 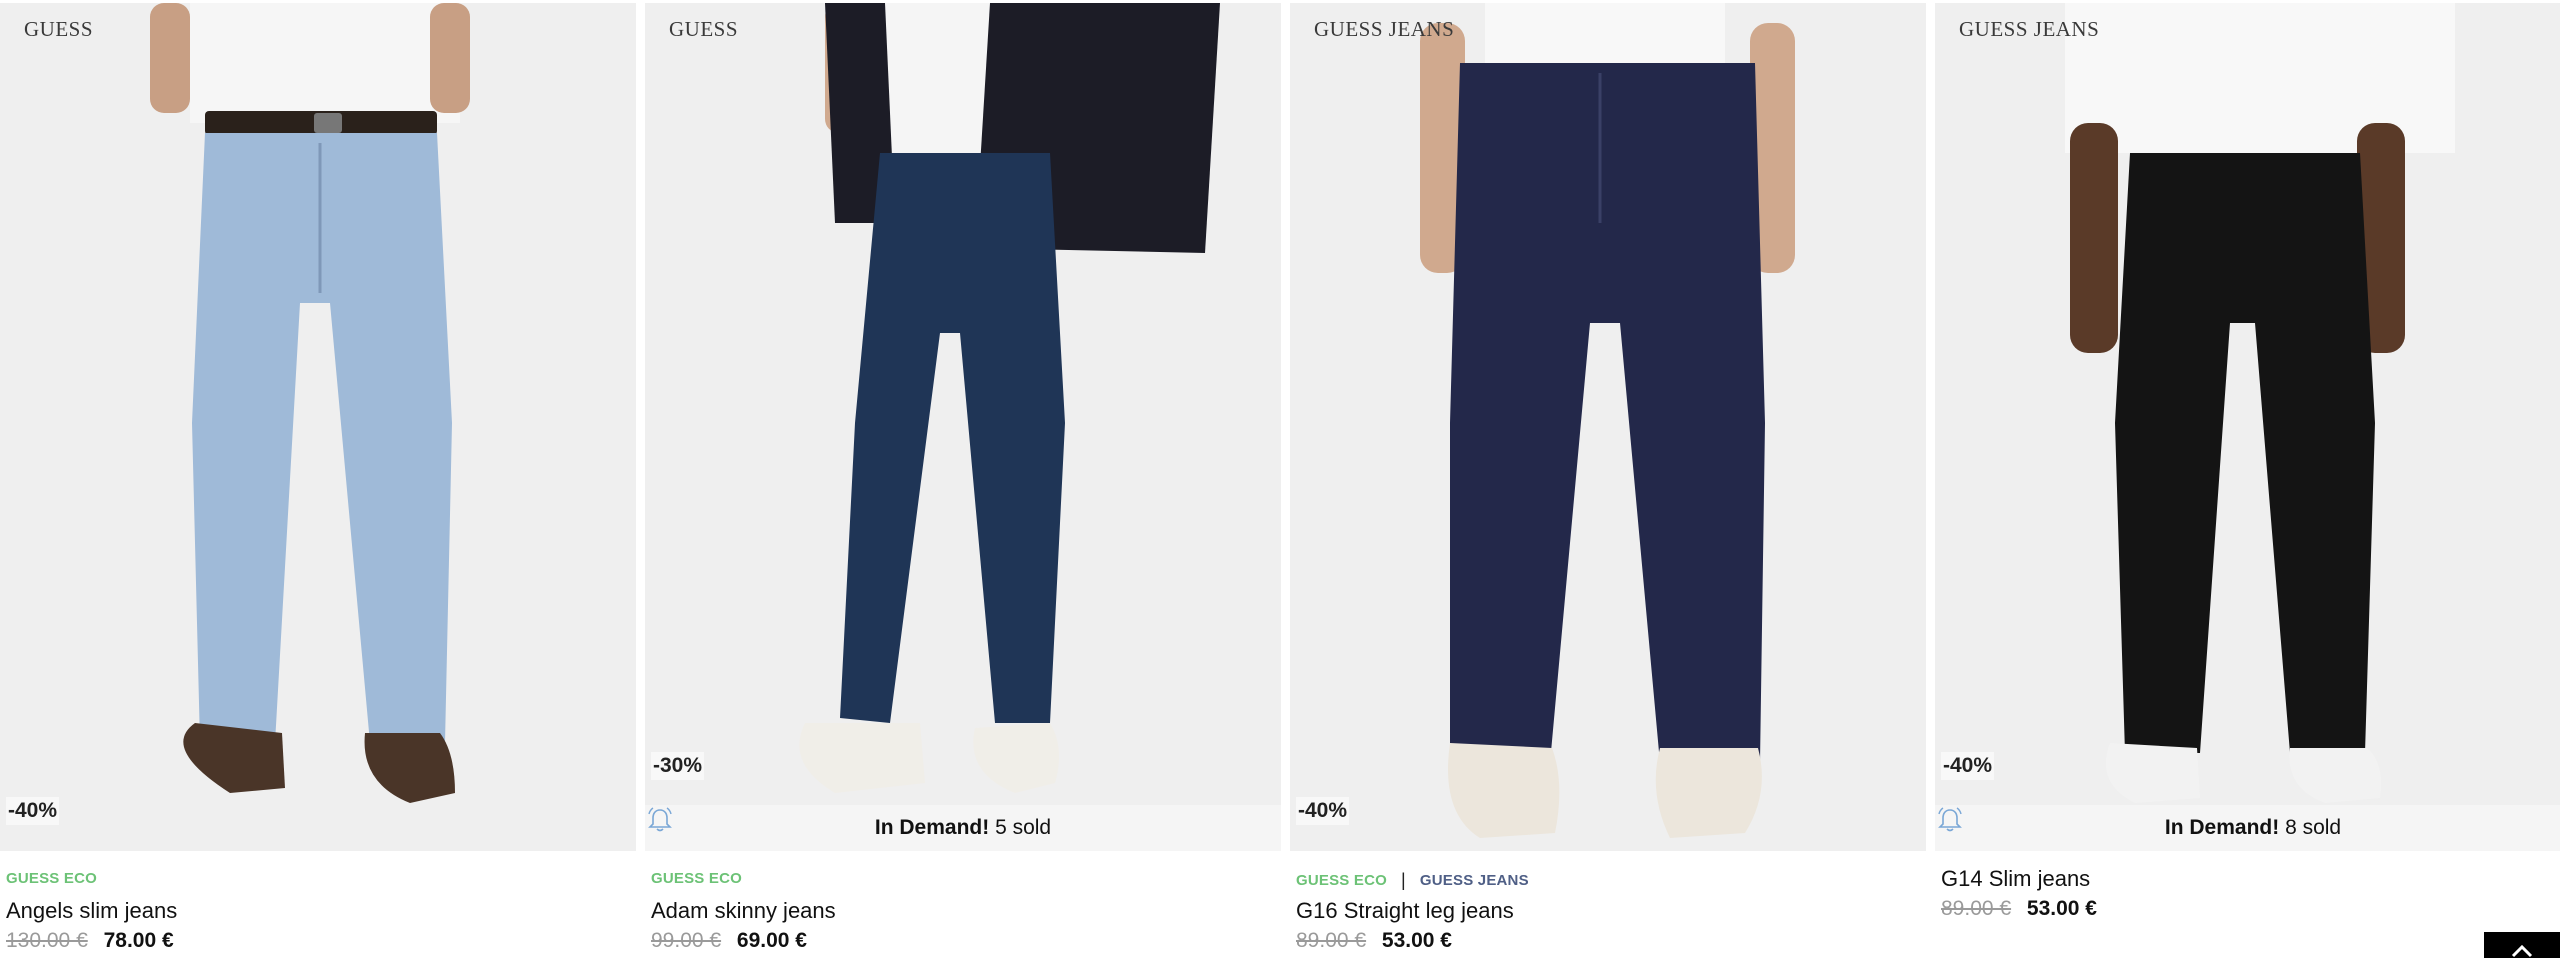 What do you see at coordinates (686, 940) in the screenshot?
I see `original-price: 99.00 €` at bounding box center [686, 940].